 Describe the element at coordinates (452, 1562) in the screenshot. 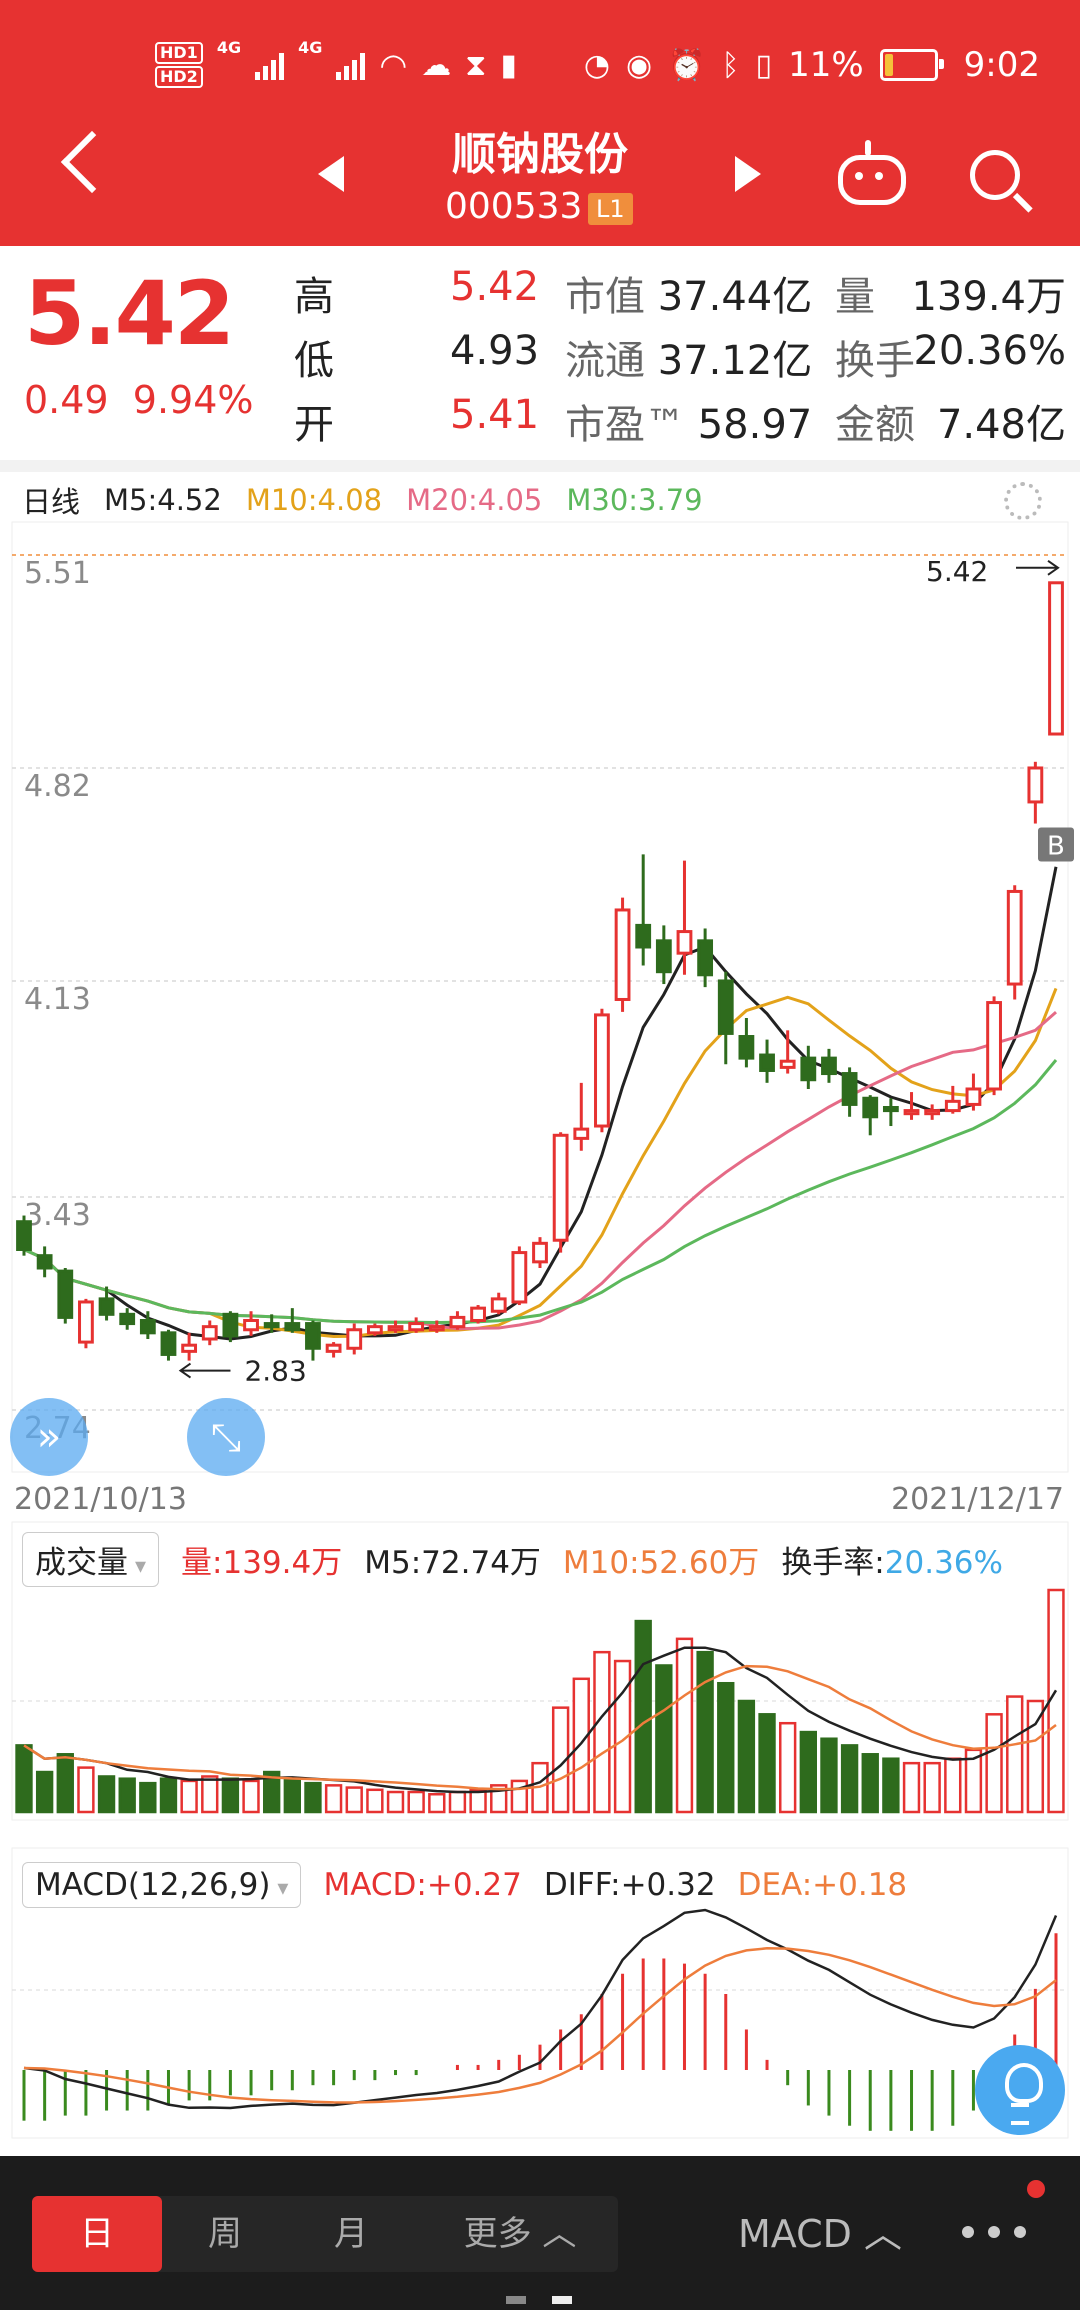

I see `volume-m5: M5:72.74万` at that location.